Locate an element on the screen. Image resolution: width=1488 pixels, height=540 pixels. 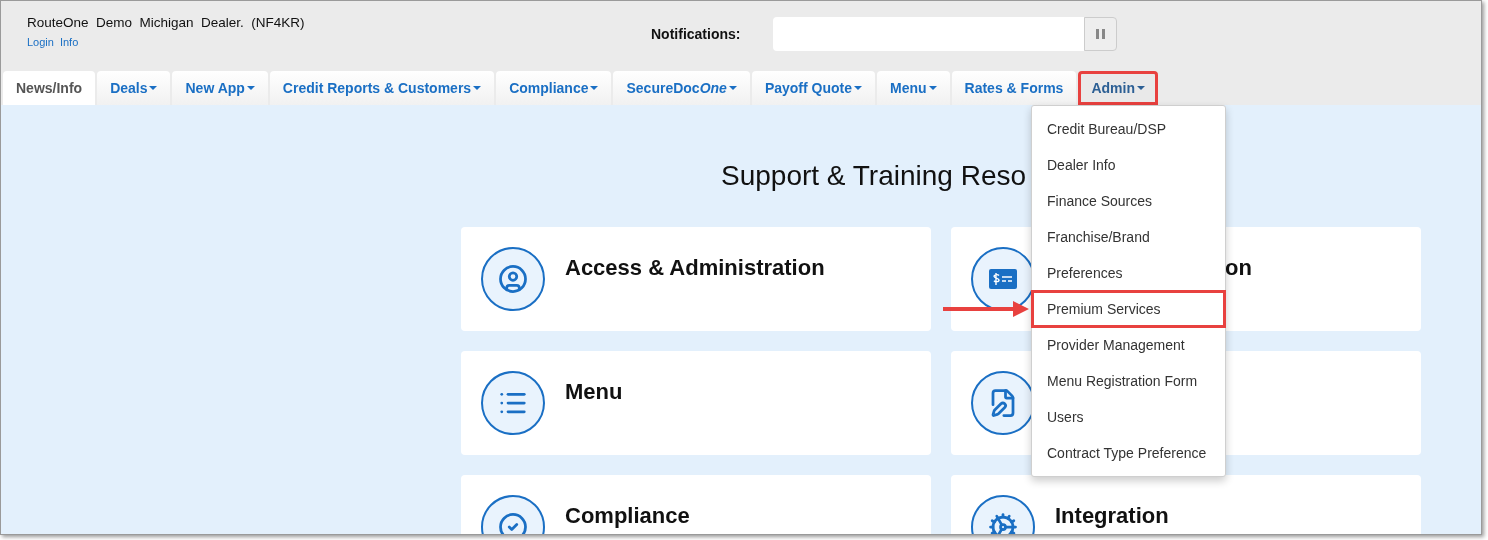
card-title: Compliance is located at coordinates (627, 516).